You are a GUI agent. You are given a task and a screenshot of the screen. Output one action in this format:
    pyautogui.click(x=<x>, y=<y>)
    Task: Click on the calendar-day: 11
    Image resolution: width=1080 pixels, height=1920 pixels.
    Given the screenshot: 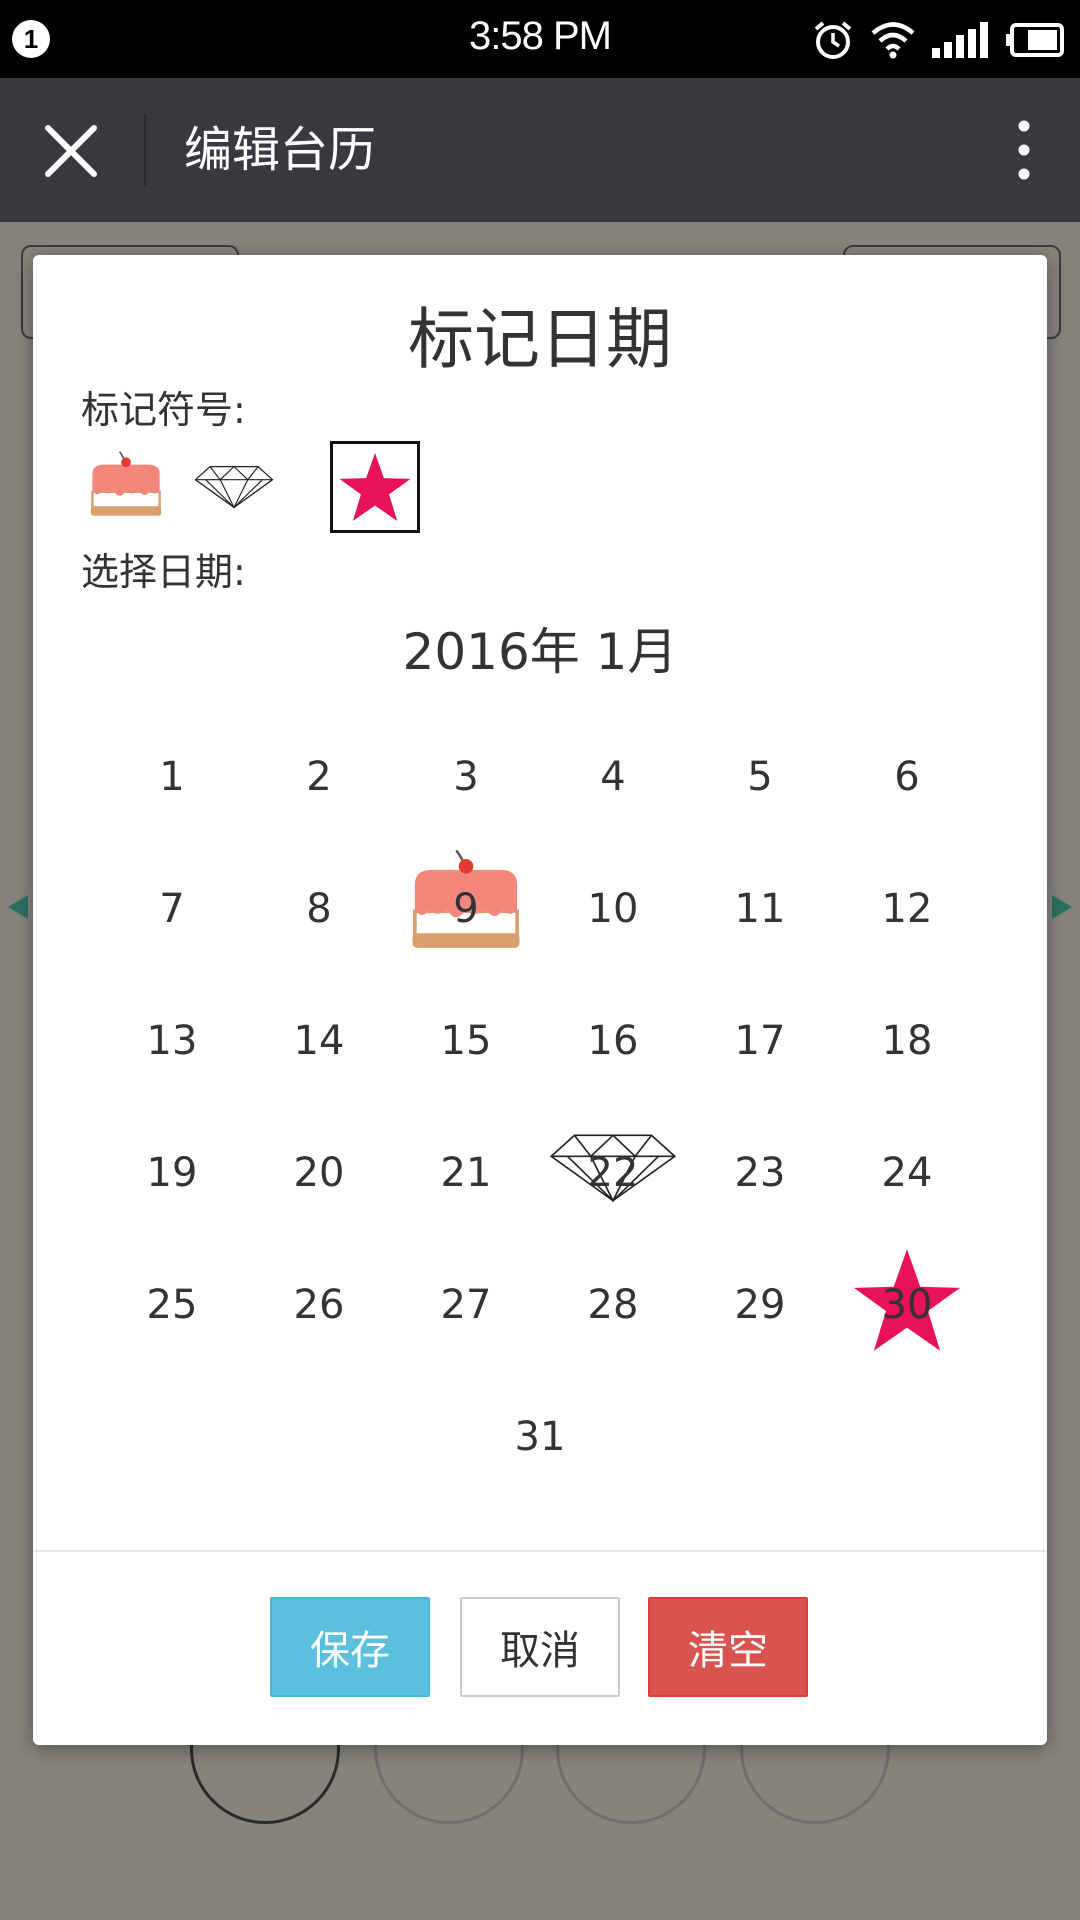 What is the action you would take?
    pyautogui.click(x=760, y=909)
    